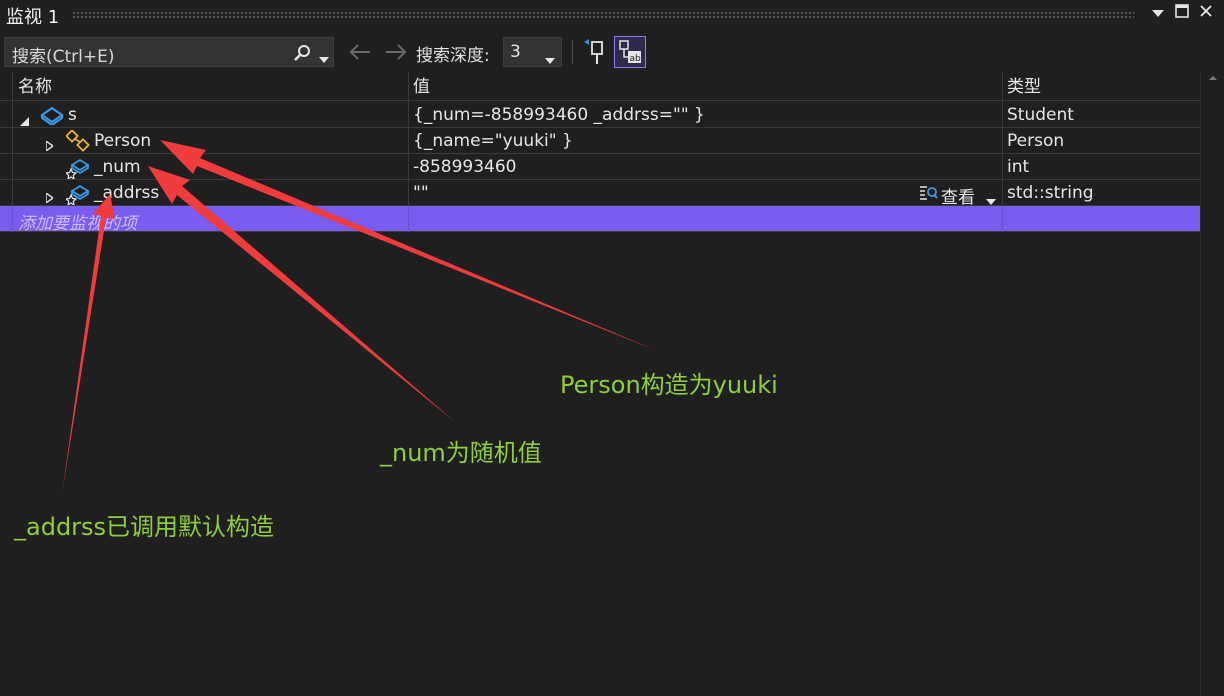  Describe the element at coordinates (77, 142) in the screenshot. I see `base-class-icon` at that location.